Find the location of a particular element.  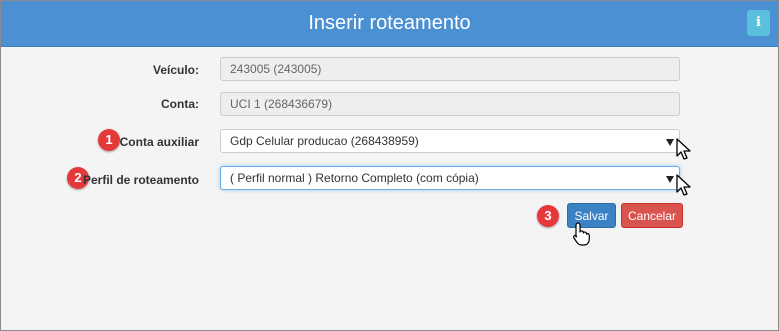

dialog-header: Inserir roteamento i is located at coordinates (389, 24).